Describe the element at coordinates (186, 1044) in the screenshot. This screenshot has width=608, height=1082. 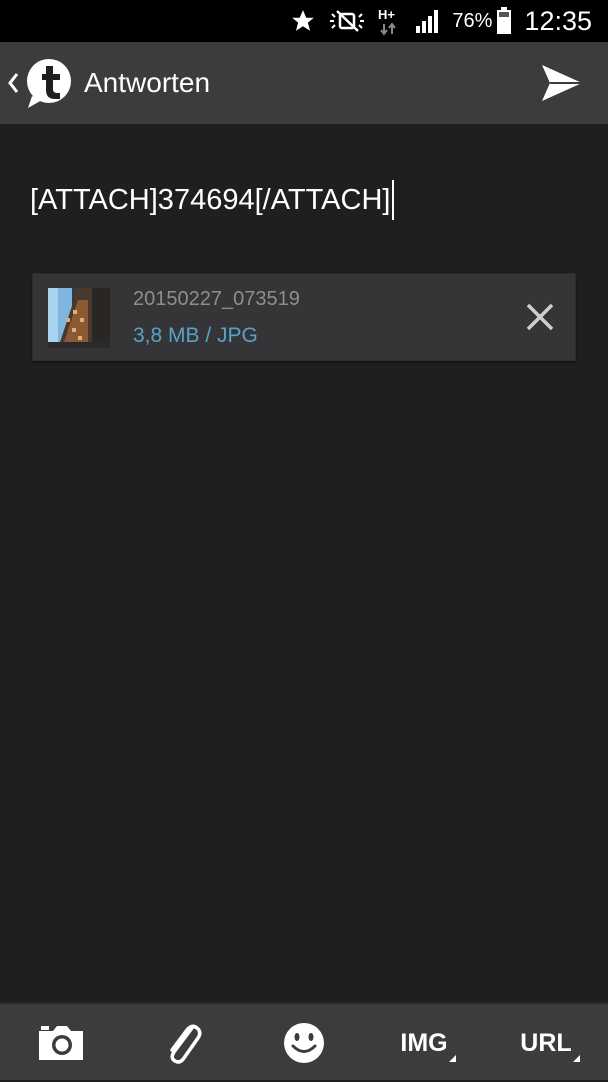
I see `paperclip-icon` at that location.